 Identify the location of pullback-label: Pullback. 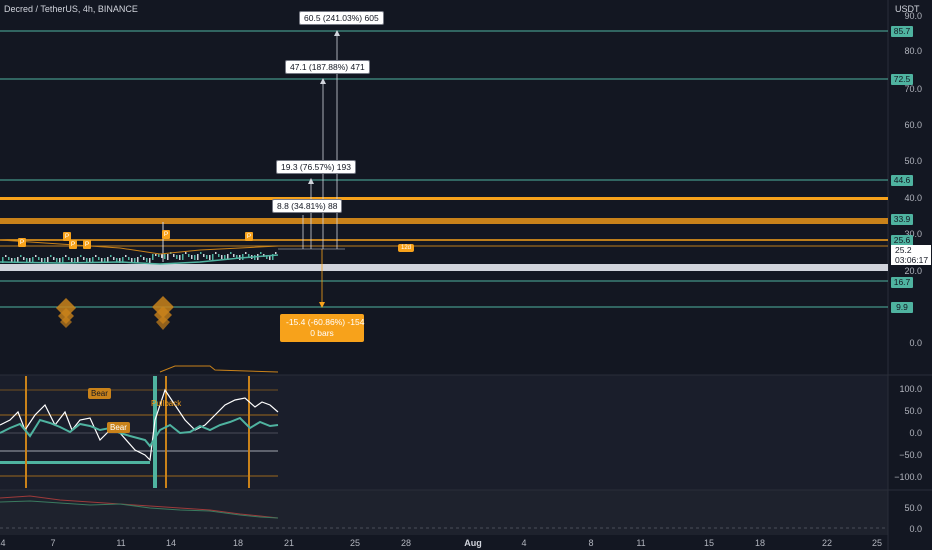
(166, 403).